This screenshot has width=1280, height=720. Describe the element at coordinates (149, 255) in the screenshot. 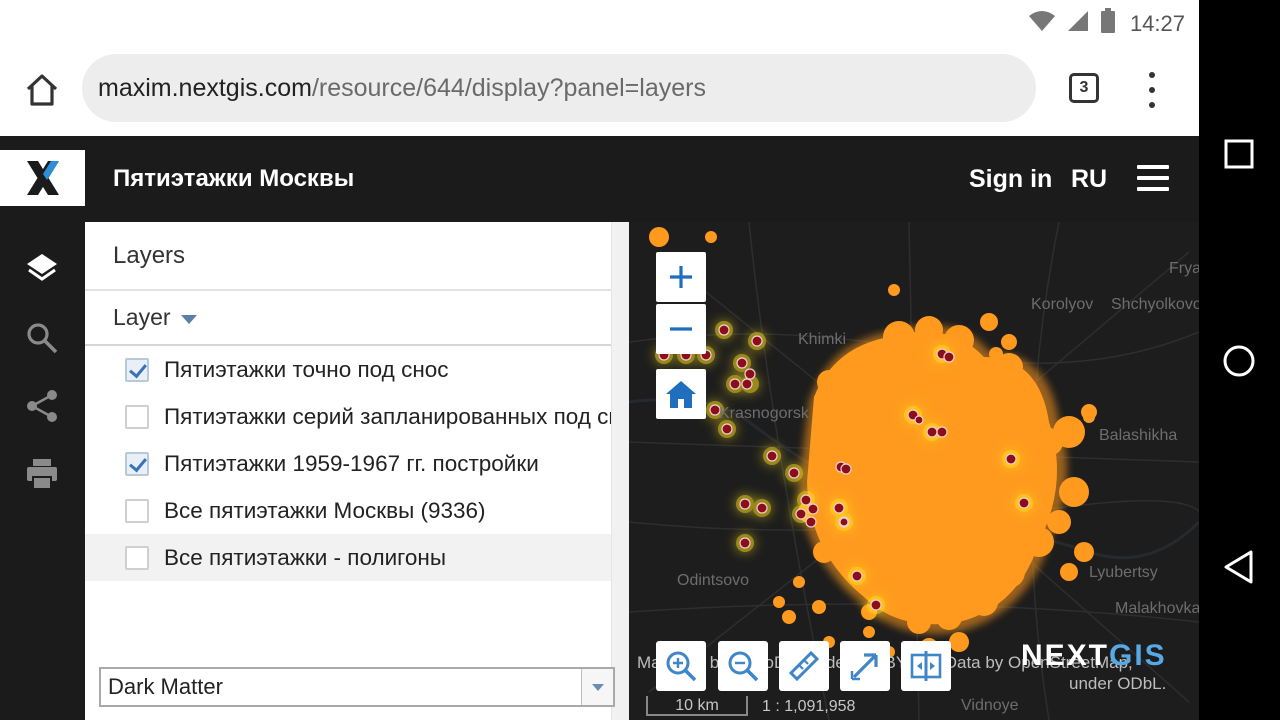

I see `panel-title: Layers` at that location.